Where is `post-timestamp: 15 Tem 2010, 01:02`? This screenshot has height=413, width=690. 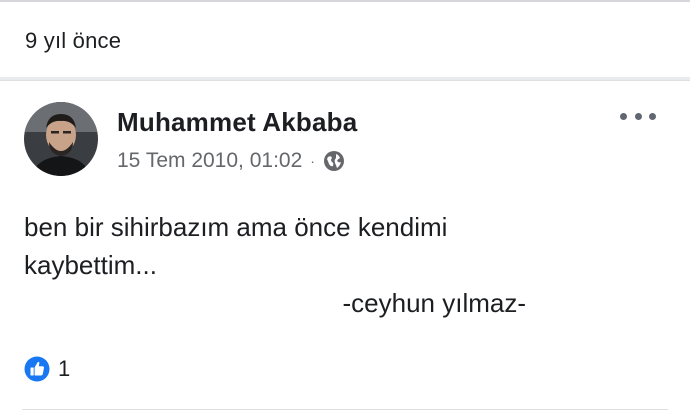 post-timestamp: 15 Tem 2010, 01:02 is located at coordinates (209, 161).